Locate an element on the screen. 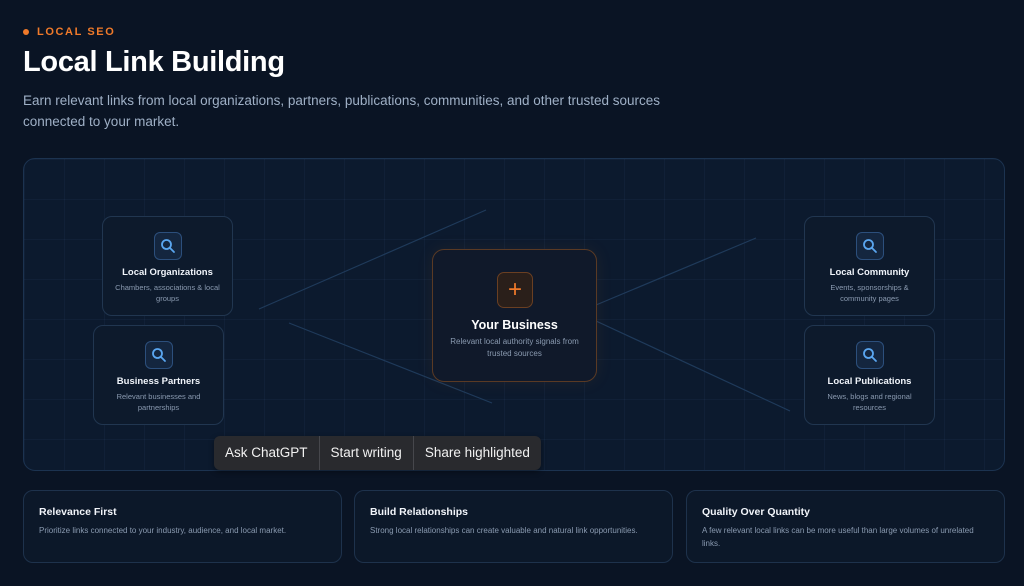 This screenshot has height=586, width=1024. share-highlighted-button: Share highlighted is located at coordinates (477, 453).